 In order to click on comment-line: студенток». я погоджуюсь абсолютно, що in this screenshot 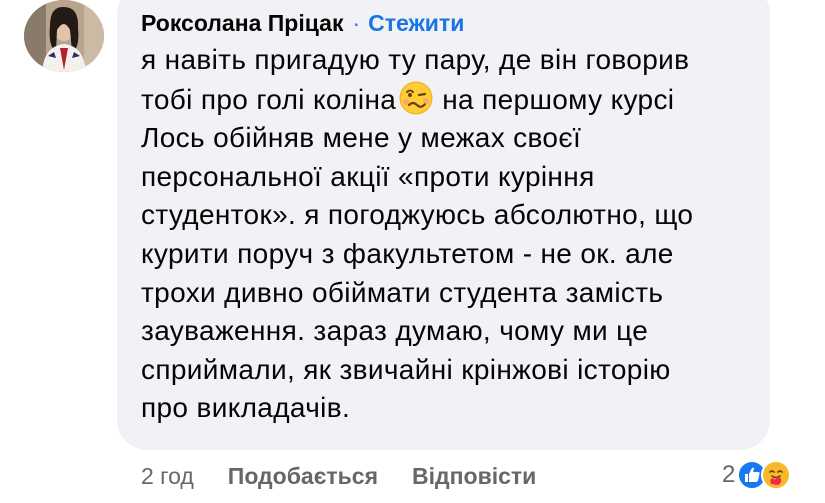, I will do `click(417, 215)`.